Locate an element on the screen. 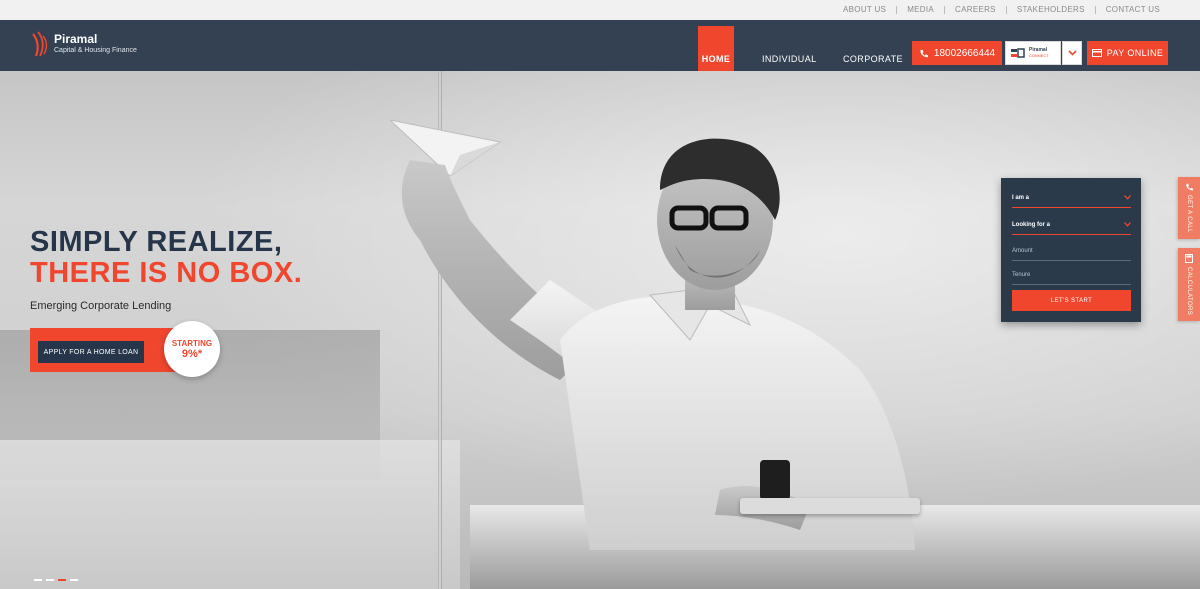 The image size is (1200, 589). hero-subtitle: Emerging Corporate Lending is located at coordinates (101, 306).